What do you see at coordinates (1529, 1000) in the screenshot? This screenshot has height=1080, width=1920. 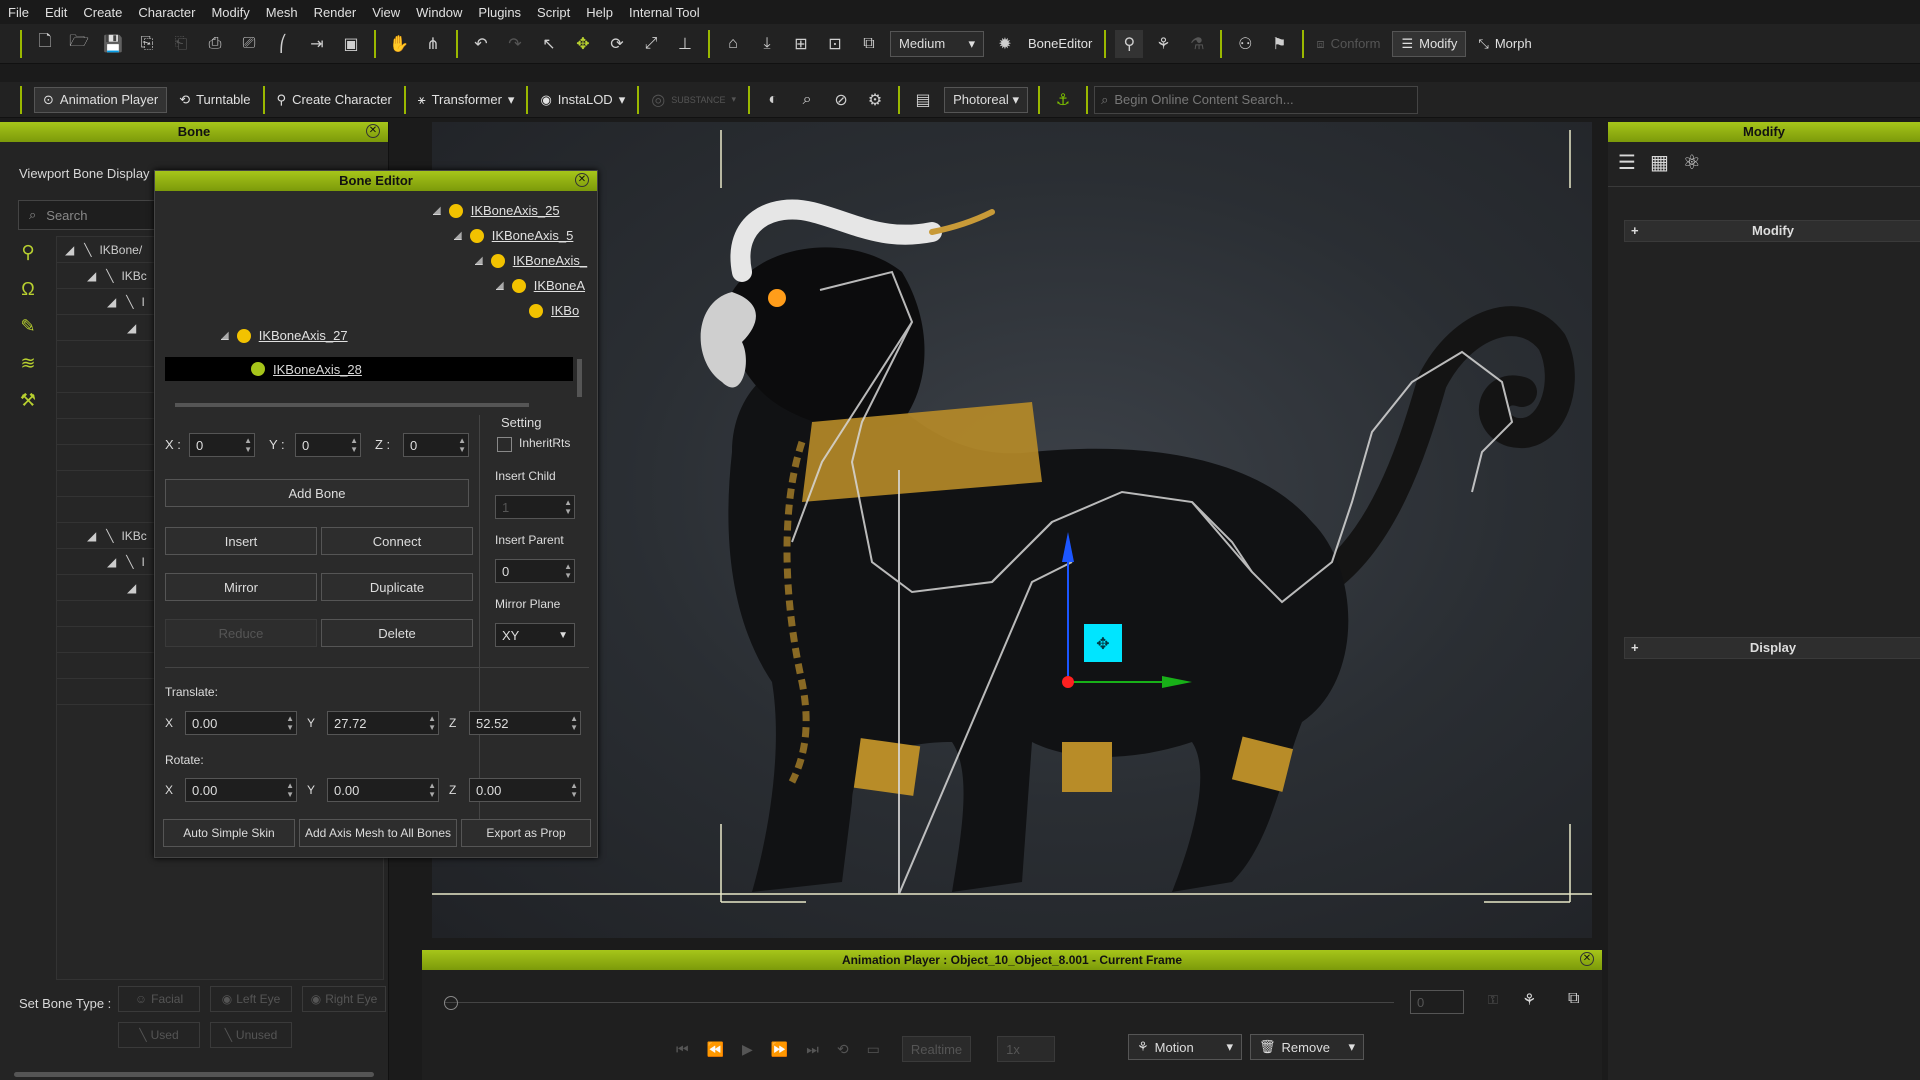 I see `motion-layer-icon: ⚘` at bounding box center [1529, 1000].